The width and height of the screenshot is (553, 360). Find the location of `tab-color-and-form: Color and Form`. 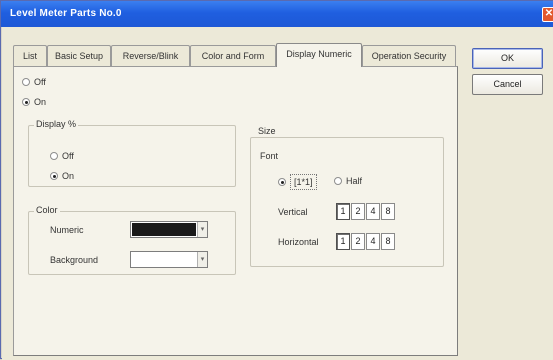

tab-color-and-form: Color and Form is located at coordinates (233, 55).